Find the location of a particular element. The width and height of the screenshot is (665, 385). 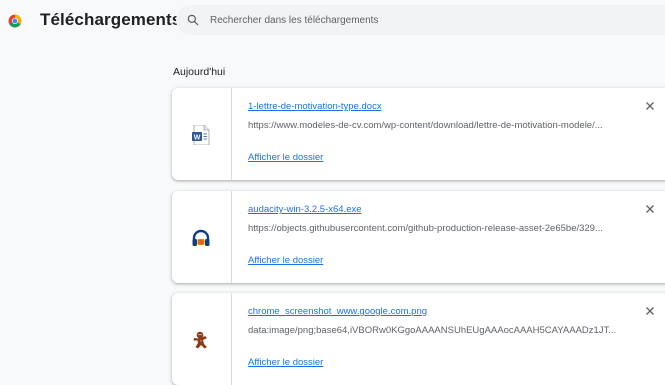

section-label-today: Aujourd'hui is located at coordinates (199, 72).